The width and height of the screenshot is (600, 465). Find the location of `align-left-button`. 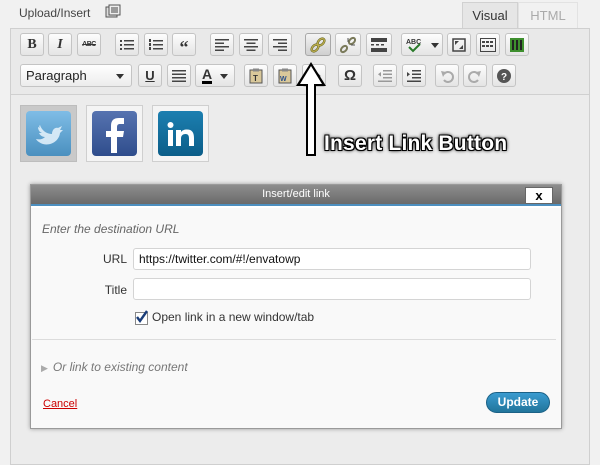

align-left-button is located at coordinates (222, 44).